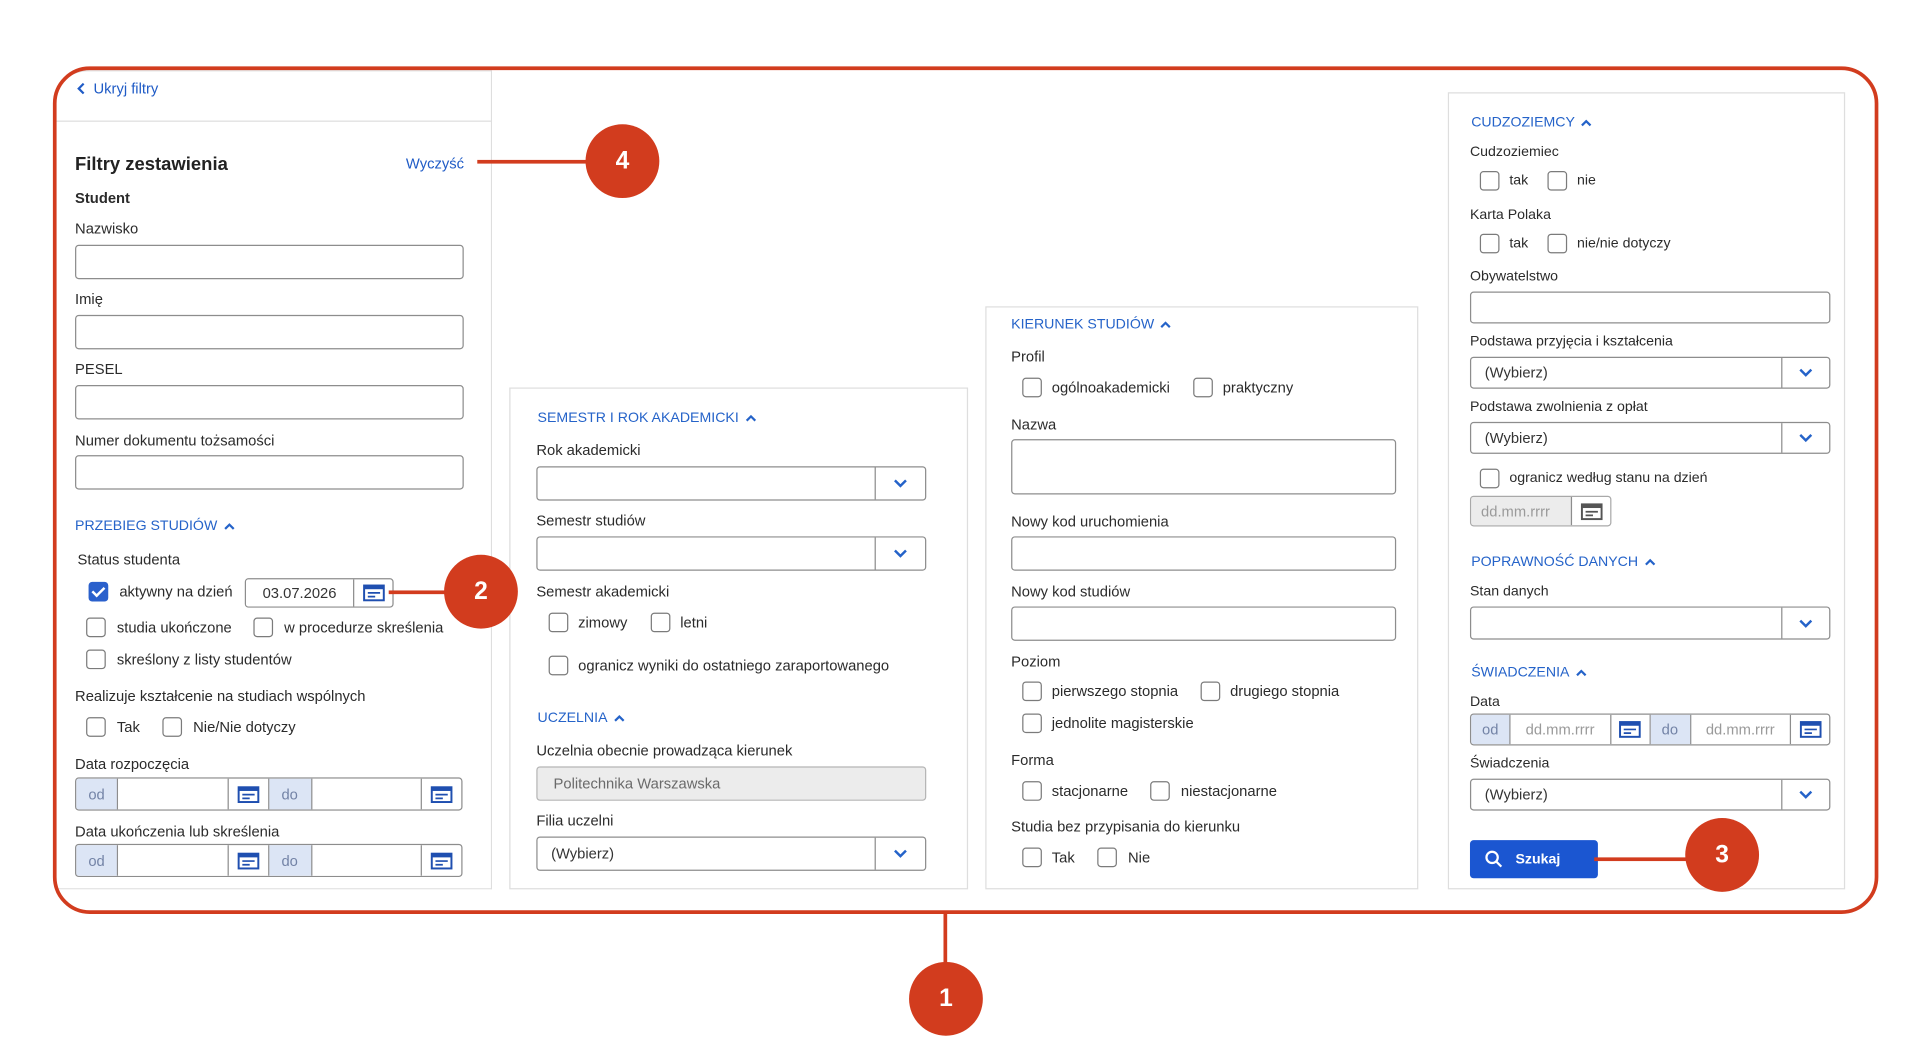 The image size is (1919, 1052). Describe the element at coordinates (1032, 387) in the screenshot. I see `profile-general-checkbox` at that location.